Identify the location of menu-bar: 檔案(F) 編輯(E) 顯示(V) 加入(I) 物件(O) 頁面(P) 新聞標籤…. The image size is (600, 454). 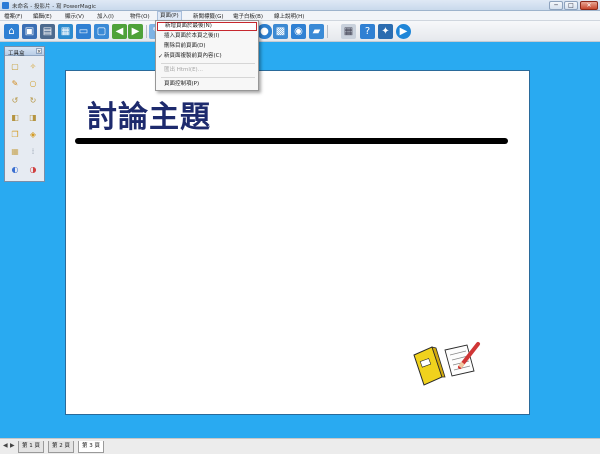
(300, 16).